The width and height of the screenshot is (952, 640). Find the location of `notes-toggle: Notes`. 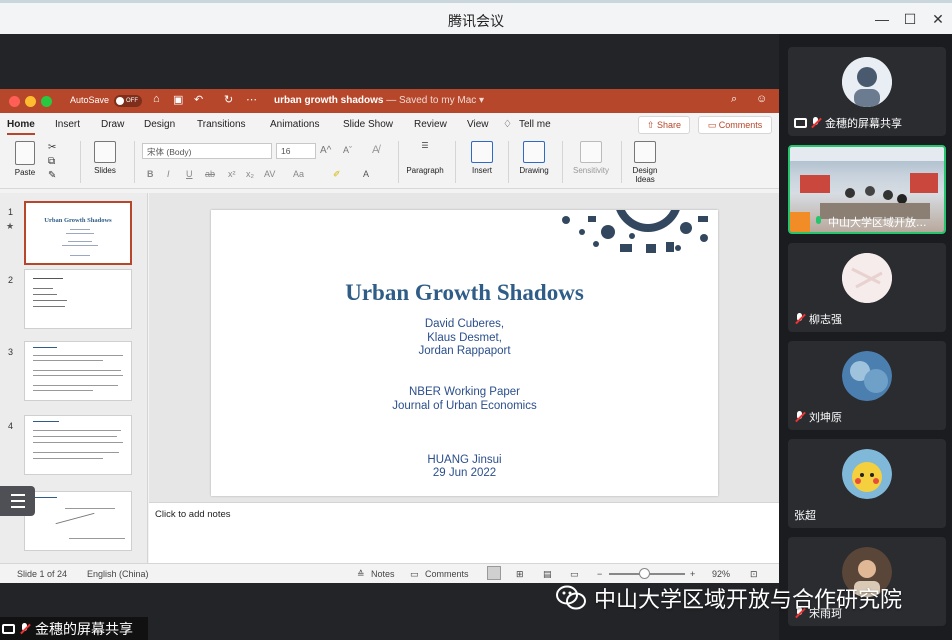

notes-toggle: Notes is located at coordinates (383, 574).